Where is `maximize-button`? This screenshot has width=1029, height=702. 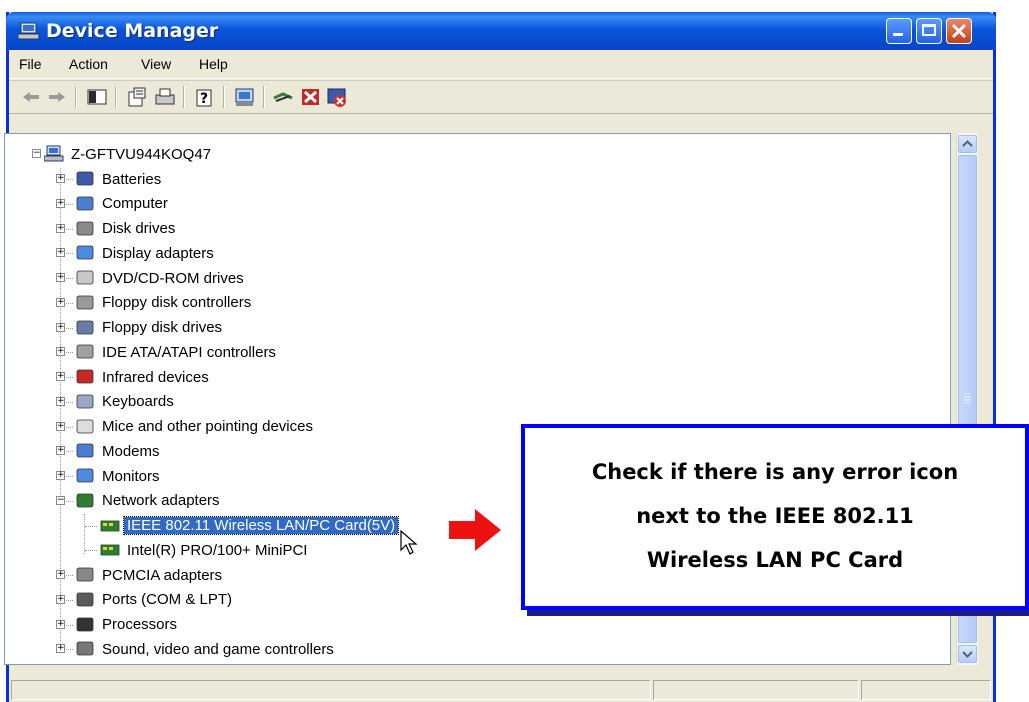
maximize-button is located at coordinates (929, 31).